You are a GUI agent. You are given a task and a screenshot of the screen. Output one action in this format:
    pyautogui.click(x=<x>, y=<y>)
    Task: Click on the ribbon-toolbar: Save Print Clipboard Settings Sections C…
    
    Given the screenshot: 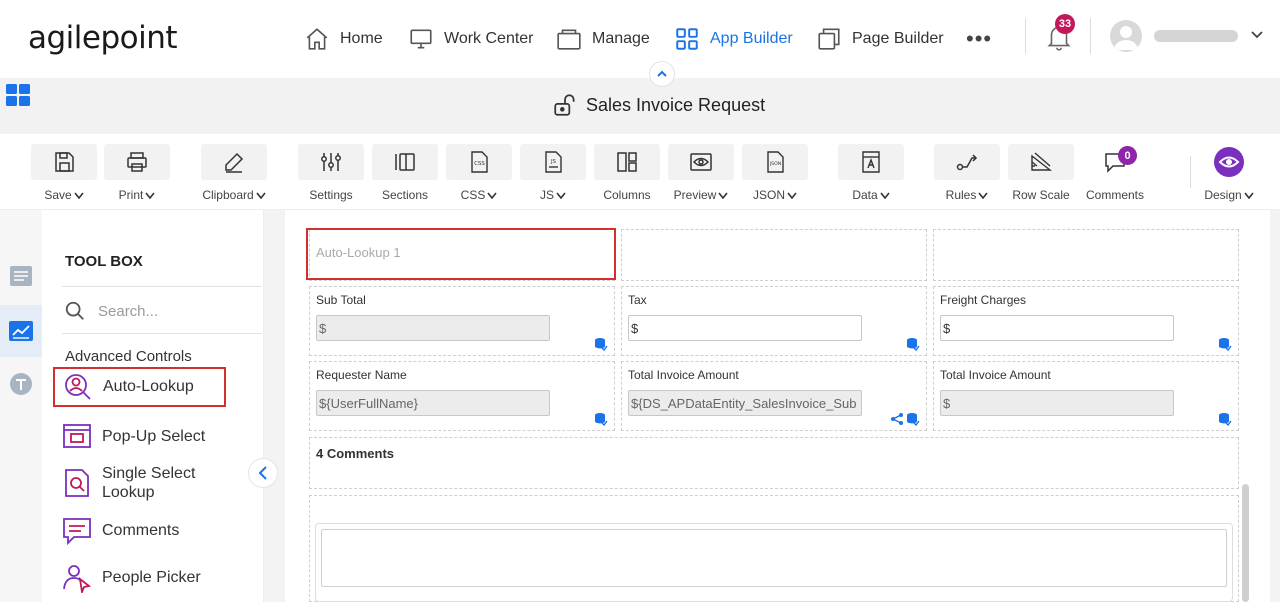 What is the action you would take?
    pyautogui.click(x=640, y=172)
    